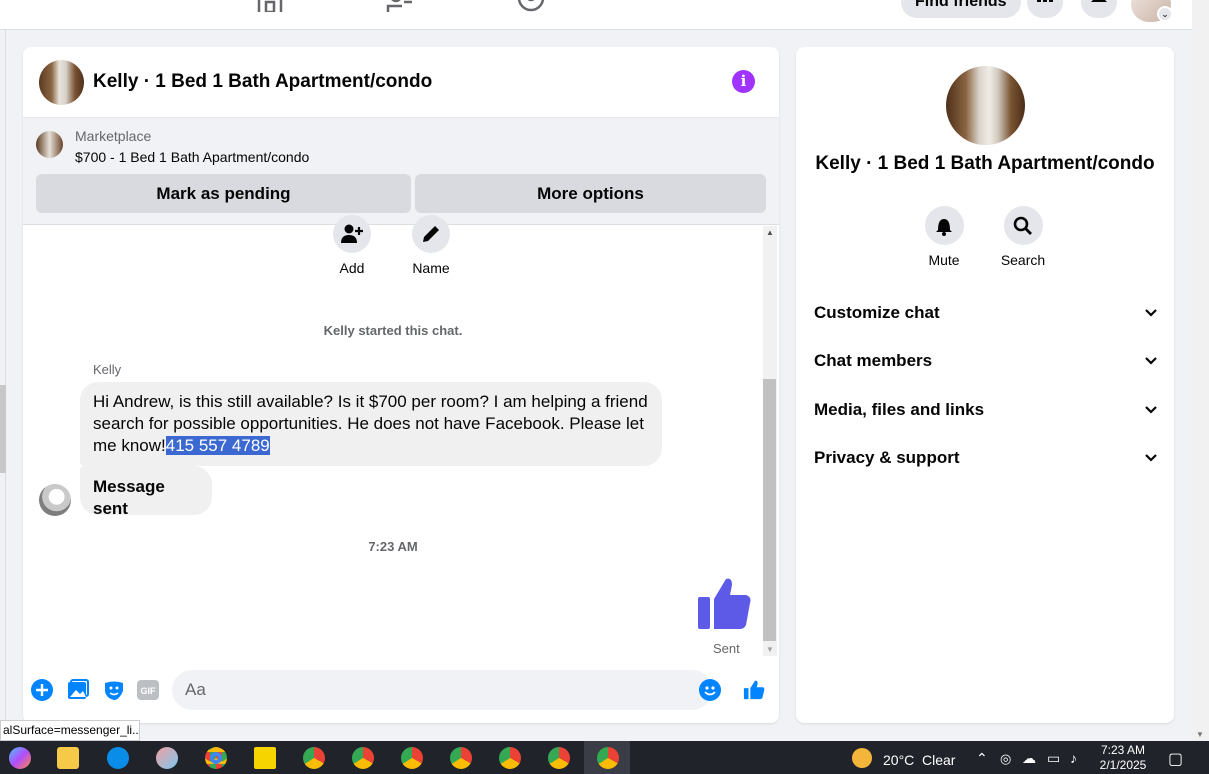  What do you see at coordinates (1045, 9) in the screenshot?
I see `menu-button` at bounding box center [1045, 9].